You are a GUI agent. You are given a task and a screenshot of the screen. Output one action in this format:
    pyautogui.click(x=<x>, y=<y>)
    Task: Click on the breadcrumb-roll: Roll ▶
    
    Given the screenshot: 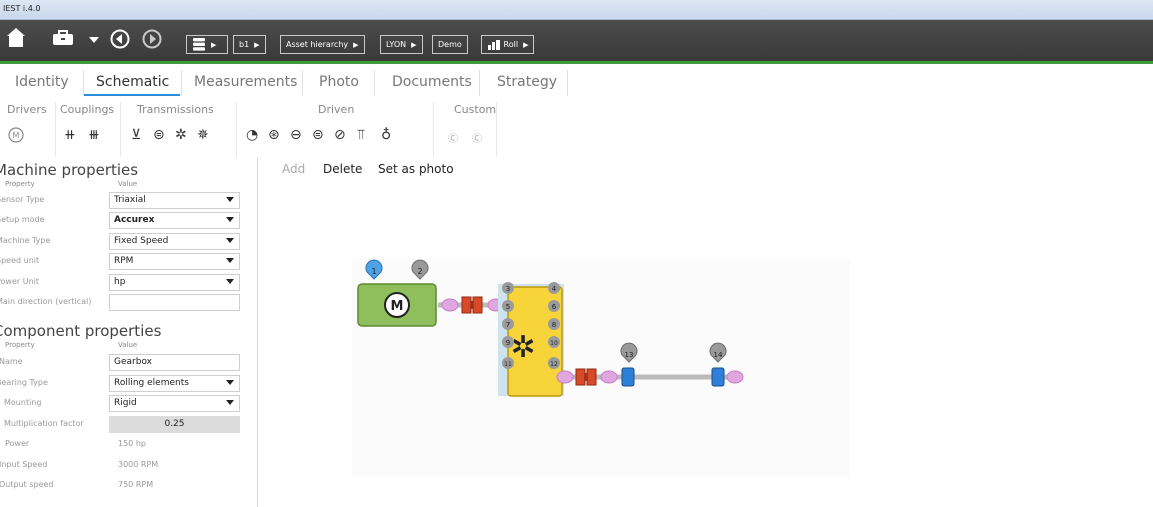 What is the action you would take?
    pyautogui.click(x=508, y=44)
    